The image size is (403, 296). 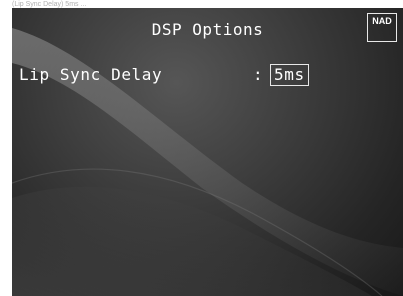 What do you see at coordinates (209, 75) in the screenshot?
I see `lip-sync-delay-row: Lip Sync Delay : 5ms` at bounding box center [209, 75].